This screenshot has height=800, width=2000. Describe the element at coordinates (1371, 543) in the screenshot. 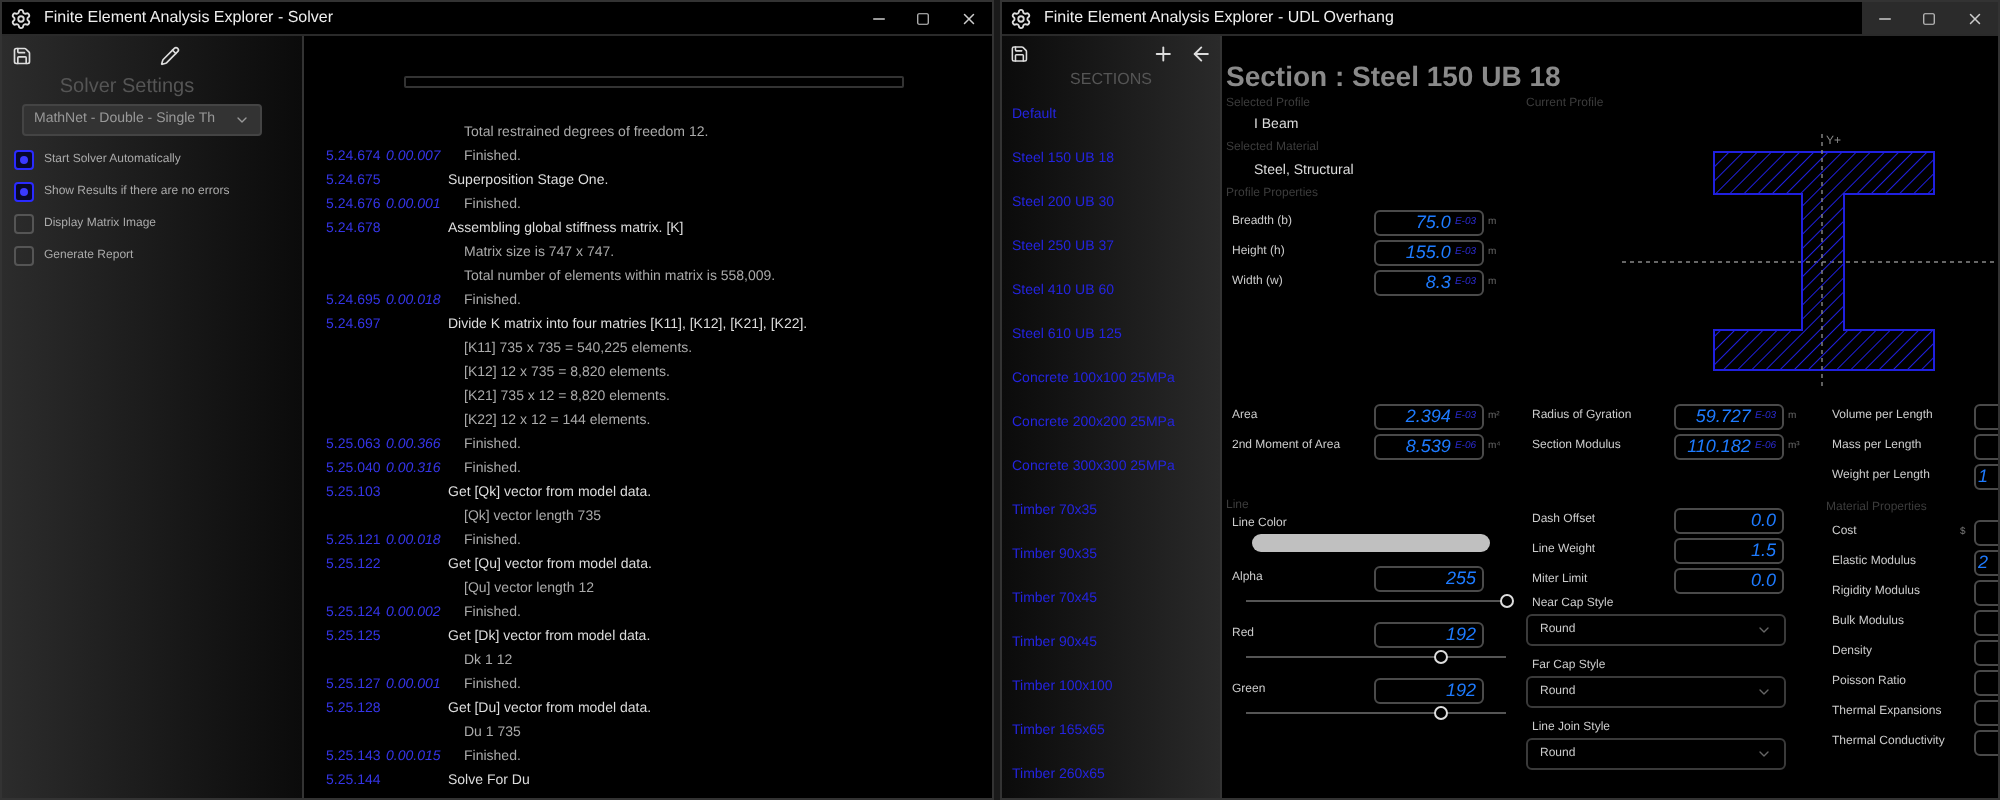

I see `color-swatch` at that location.